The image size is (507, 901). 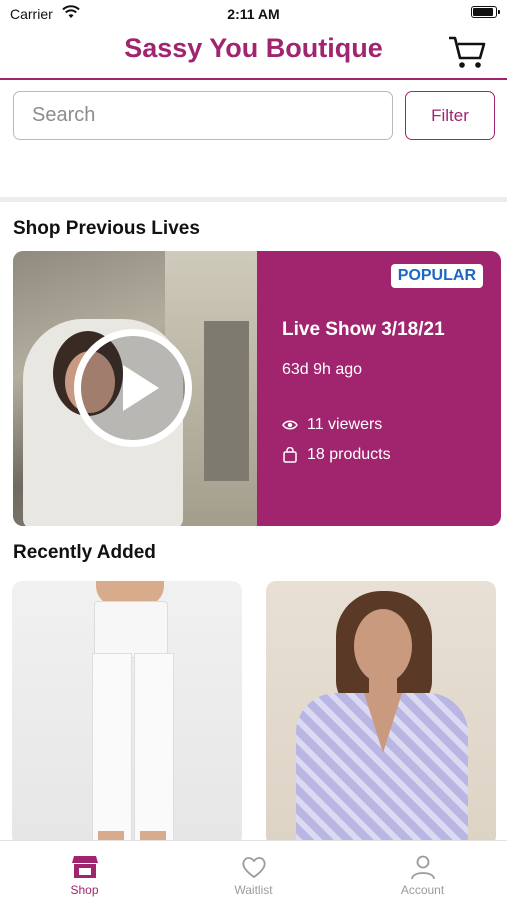 What do you see at coordinates (84, 890) in the screenshot?
I see `tab-label: Shop` at bounding box center [84, 890].